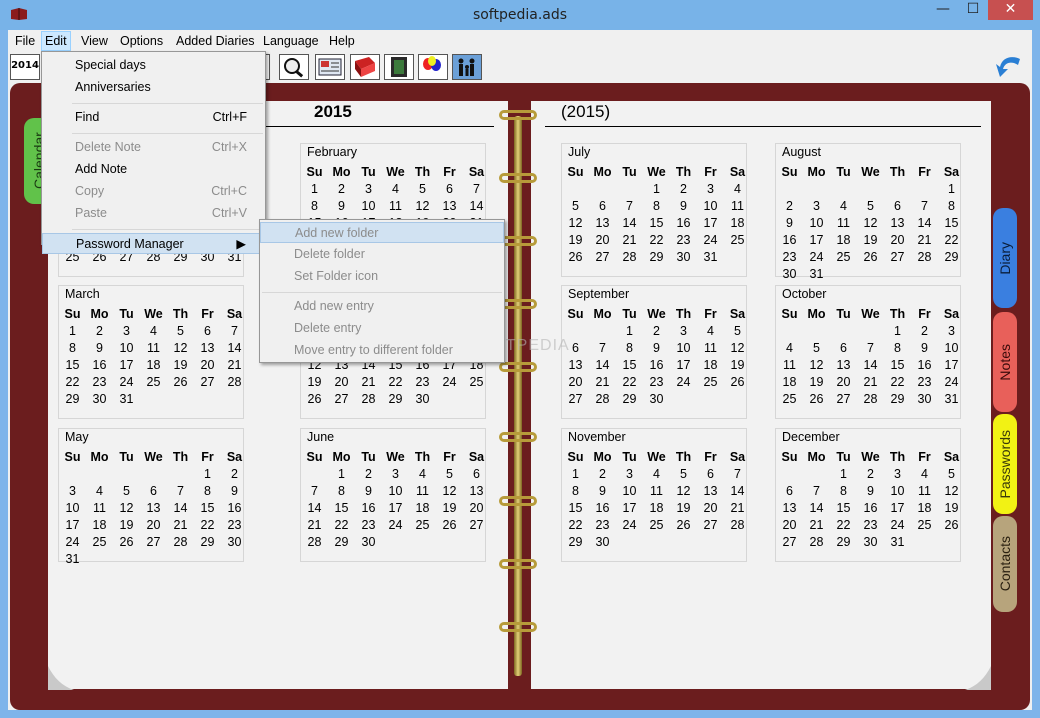 This screenshot has width=1040, height=718. What do you see at coordinates (72, 525) in the screenshot?
I see `day-cell: 17` at bounding box center [72, 525].